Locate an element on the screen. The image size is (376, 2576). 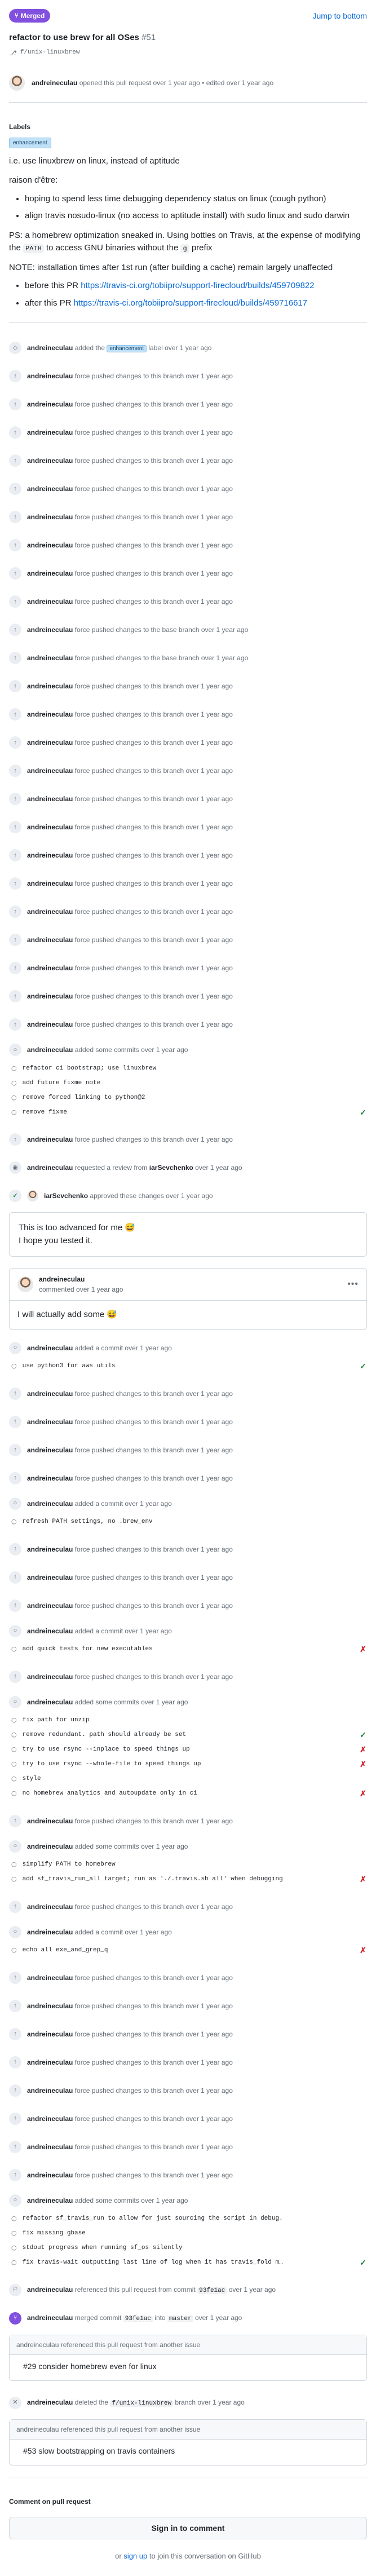
commit-message-link: refactor ci bootstrap; use linuxbrew is located at coordinates (90, 1068).